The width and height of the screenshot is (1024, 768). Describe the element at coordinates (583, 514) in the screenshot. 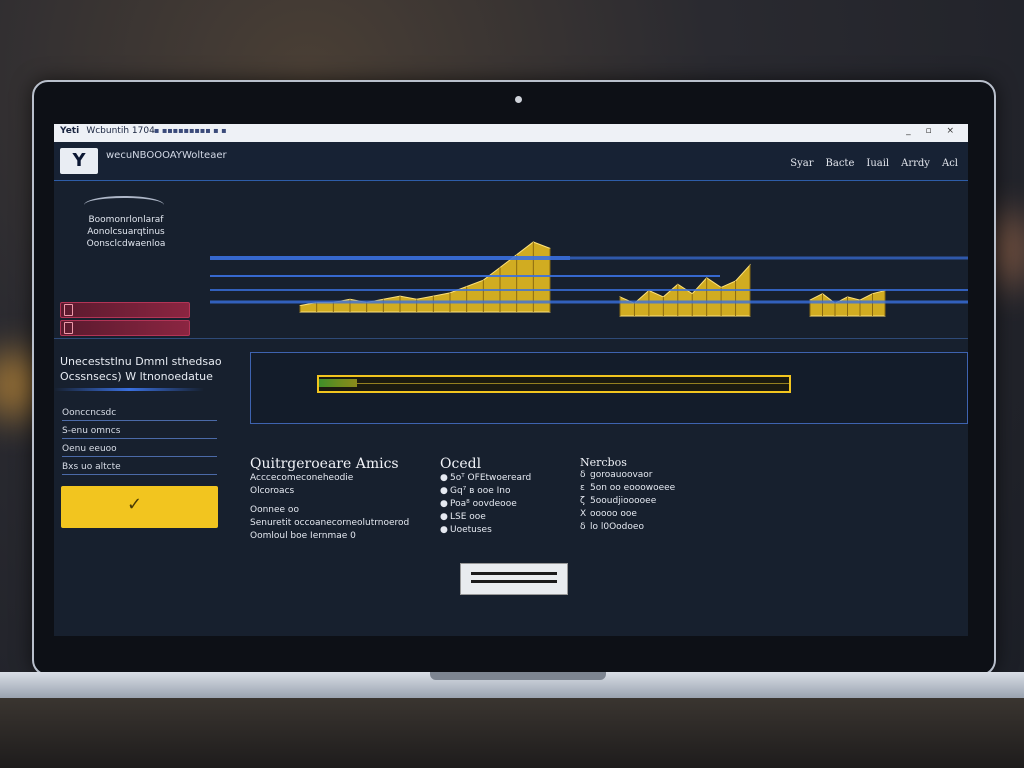

I see `bullet-icon: X` at that location.